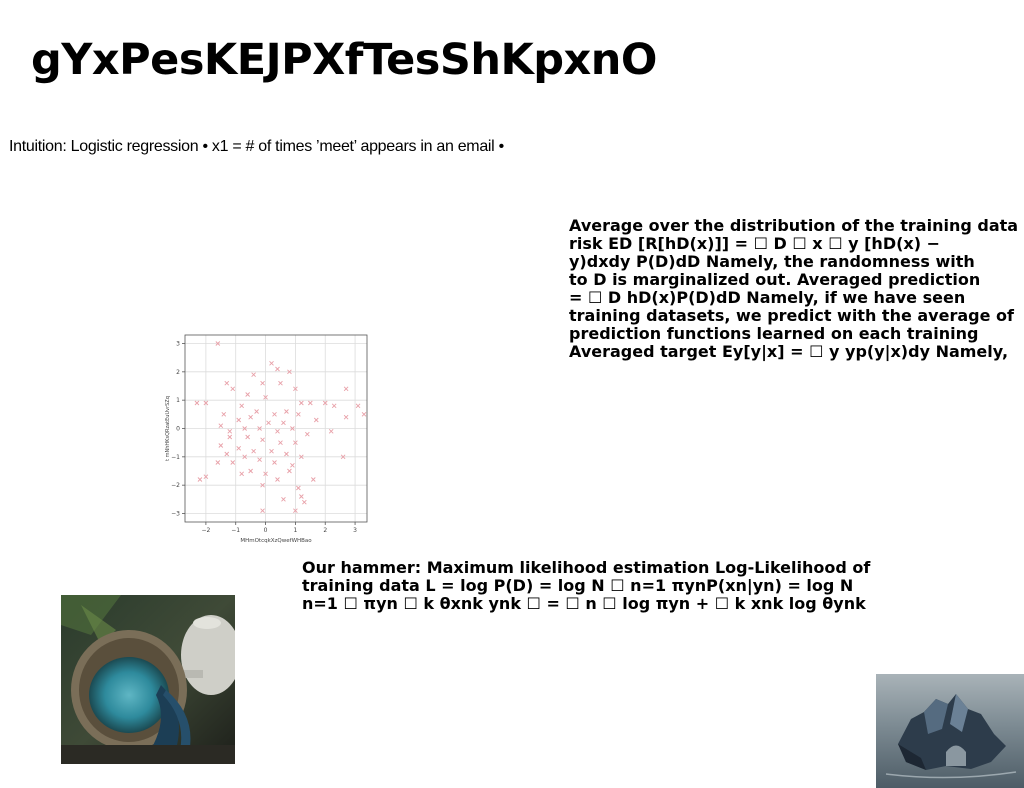 This screenshot has width=1024, height=788. I want to click on rock-island-photo, so click(950, 731).